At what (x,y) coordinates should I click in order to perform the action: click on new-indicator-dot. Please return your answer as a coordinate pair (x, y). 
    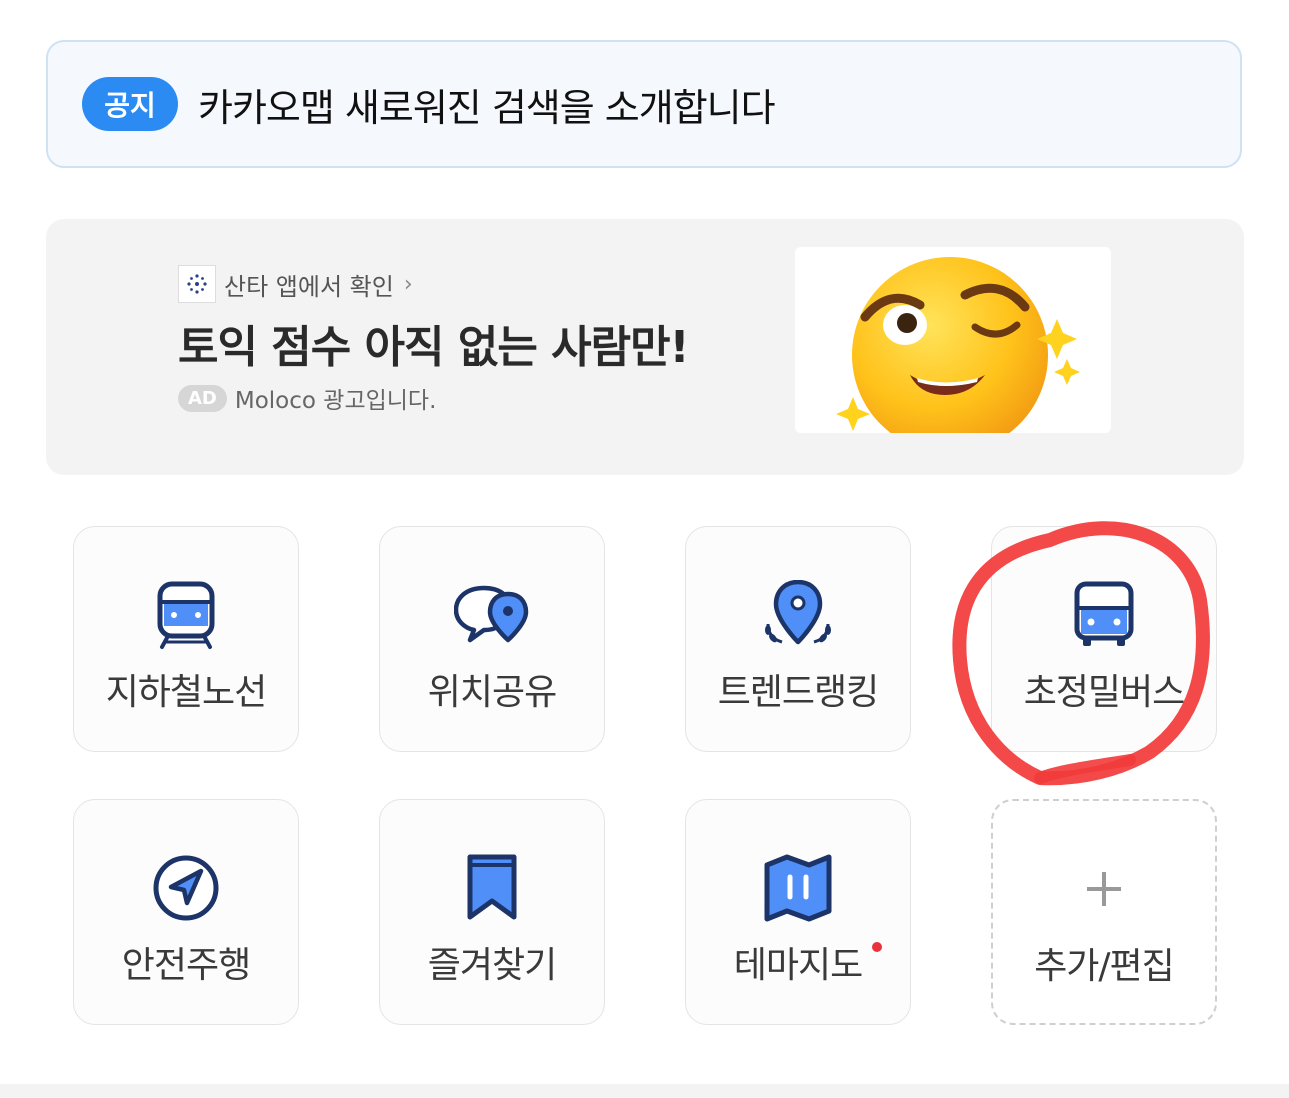
    Looking at the image, I should click on (877, 947).